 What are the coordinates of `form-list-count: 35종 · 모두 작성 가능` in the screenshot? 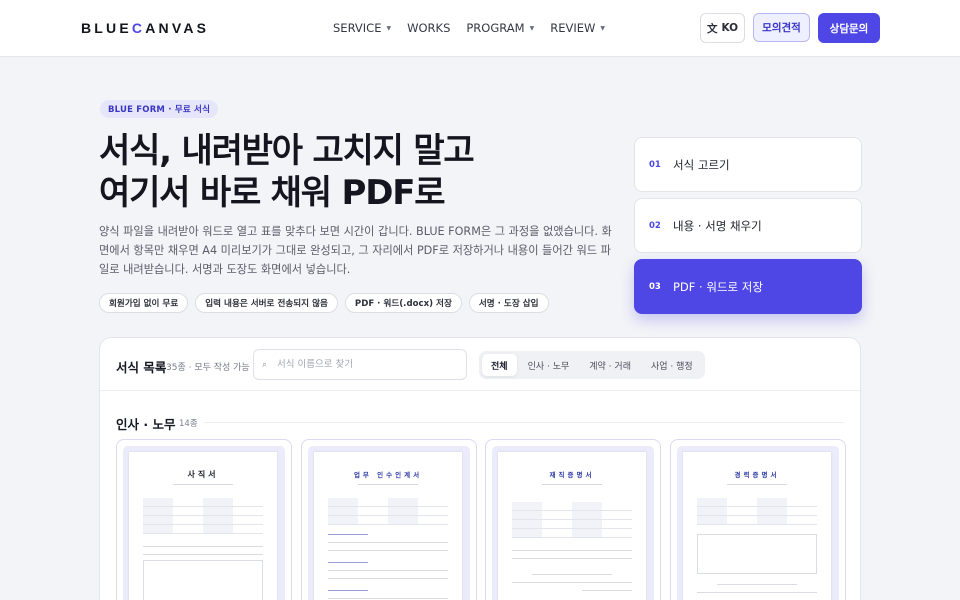 It's located at (208, 368).